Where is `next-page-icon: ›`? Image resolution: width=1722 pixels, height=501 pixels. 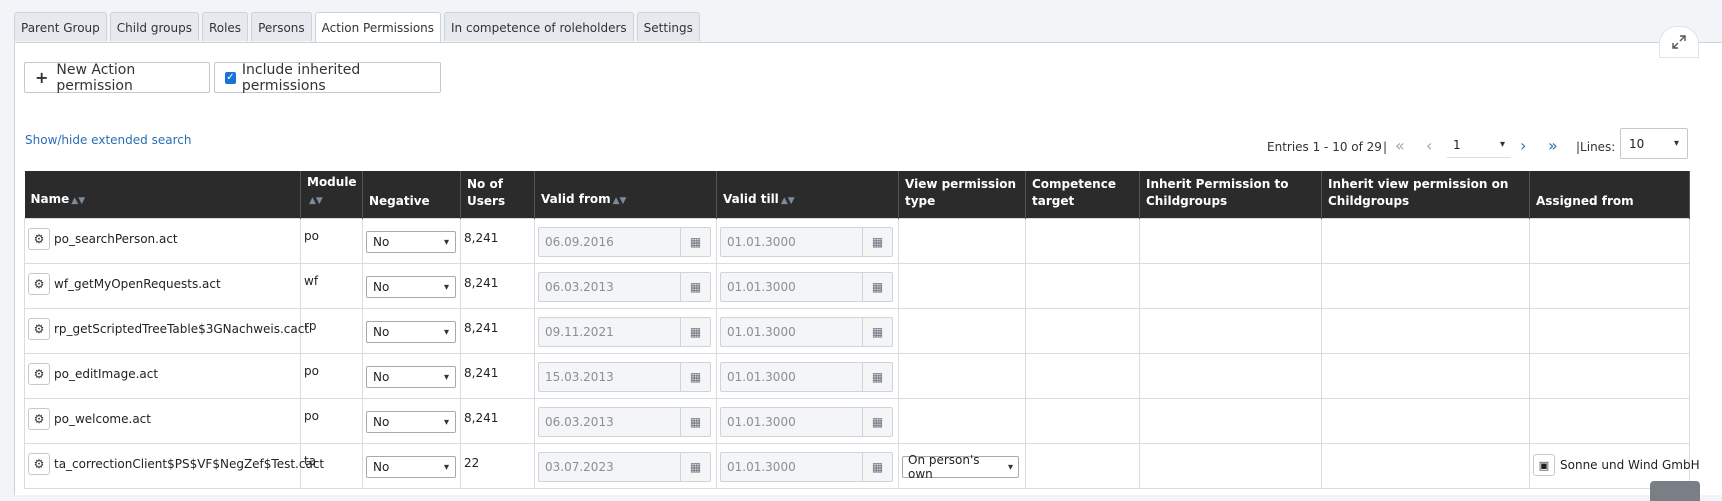 next-page-icon: › is located at coordinates (1523, 145).